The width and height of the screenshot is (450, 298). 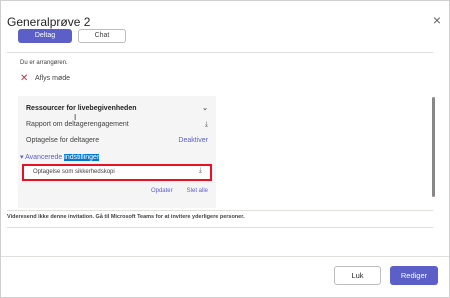 What do you see at coordinates (77, 124) in the screenshot?
I see `engagement-report-label: Rapport om deltagerengagement` at bounding box center [77, 124].